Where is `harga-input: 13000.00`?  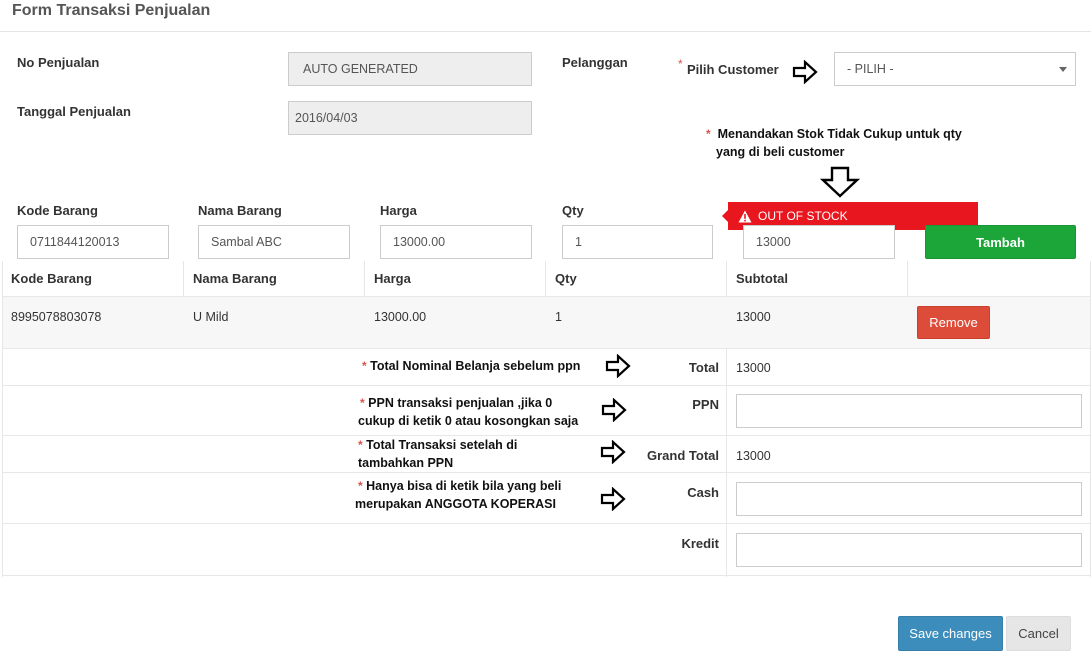
harga-input: 13000.00 is located at coordinates (456, 242).